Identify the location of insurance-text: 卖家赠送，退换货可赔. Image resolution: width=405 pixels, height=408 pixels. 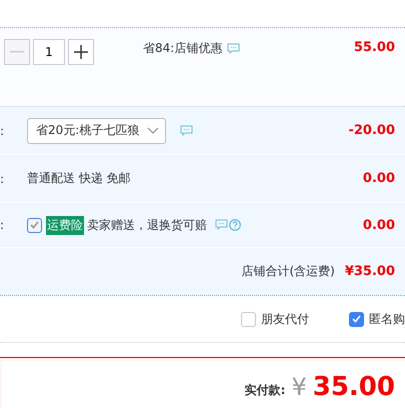
(147, 225).